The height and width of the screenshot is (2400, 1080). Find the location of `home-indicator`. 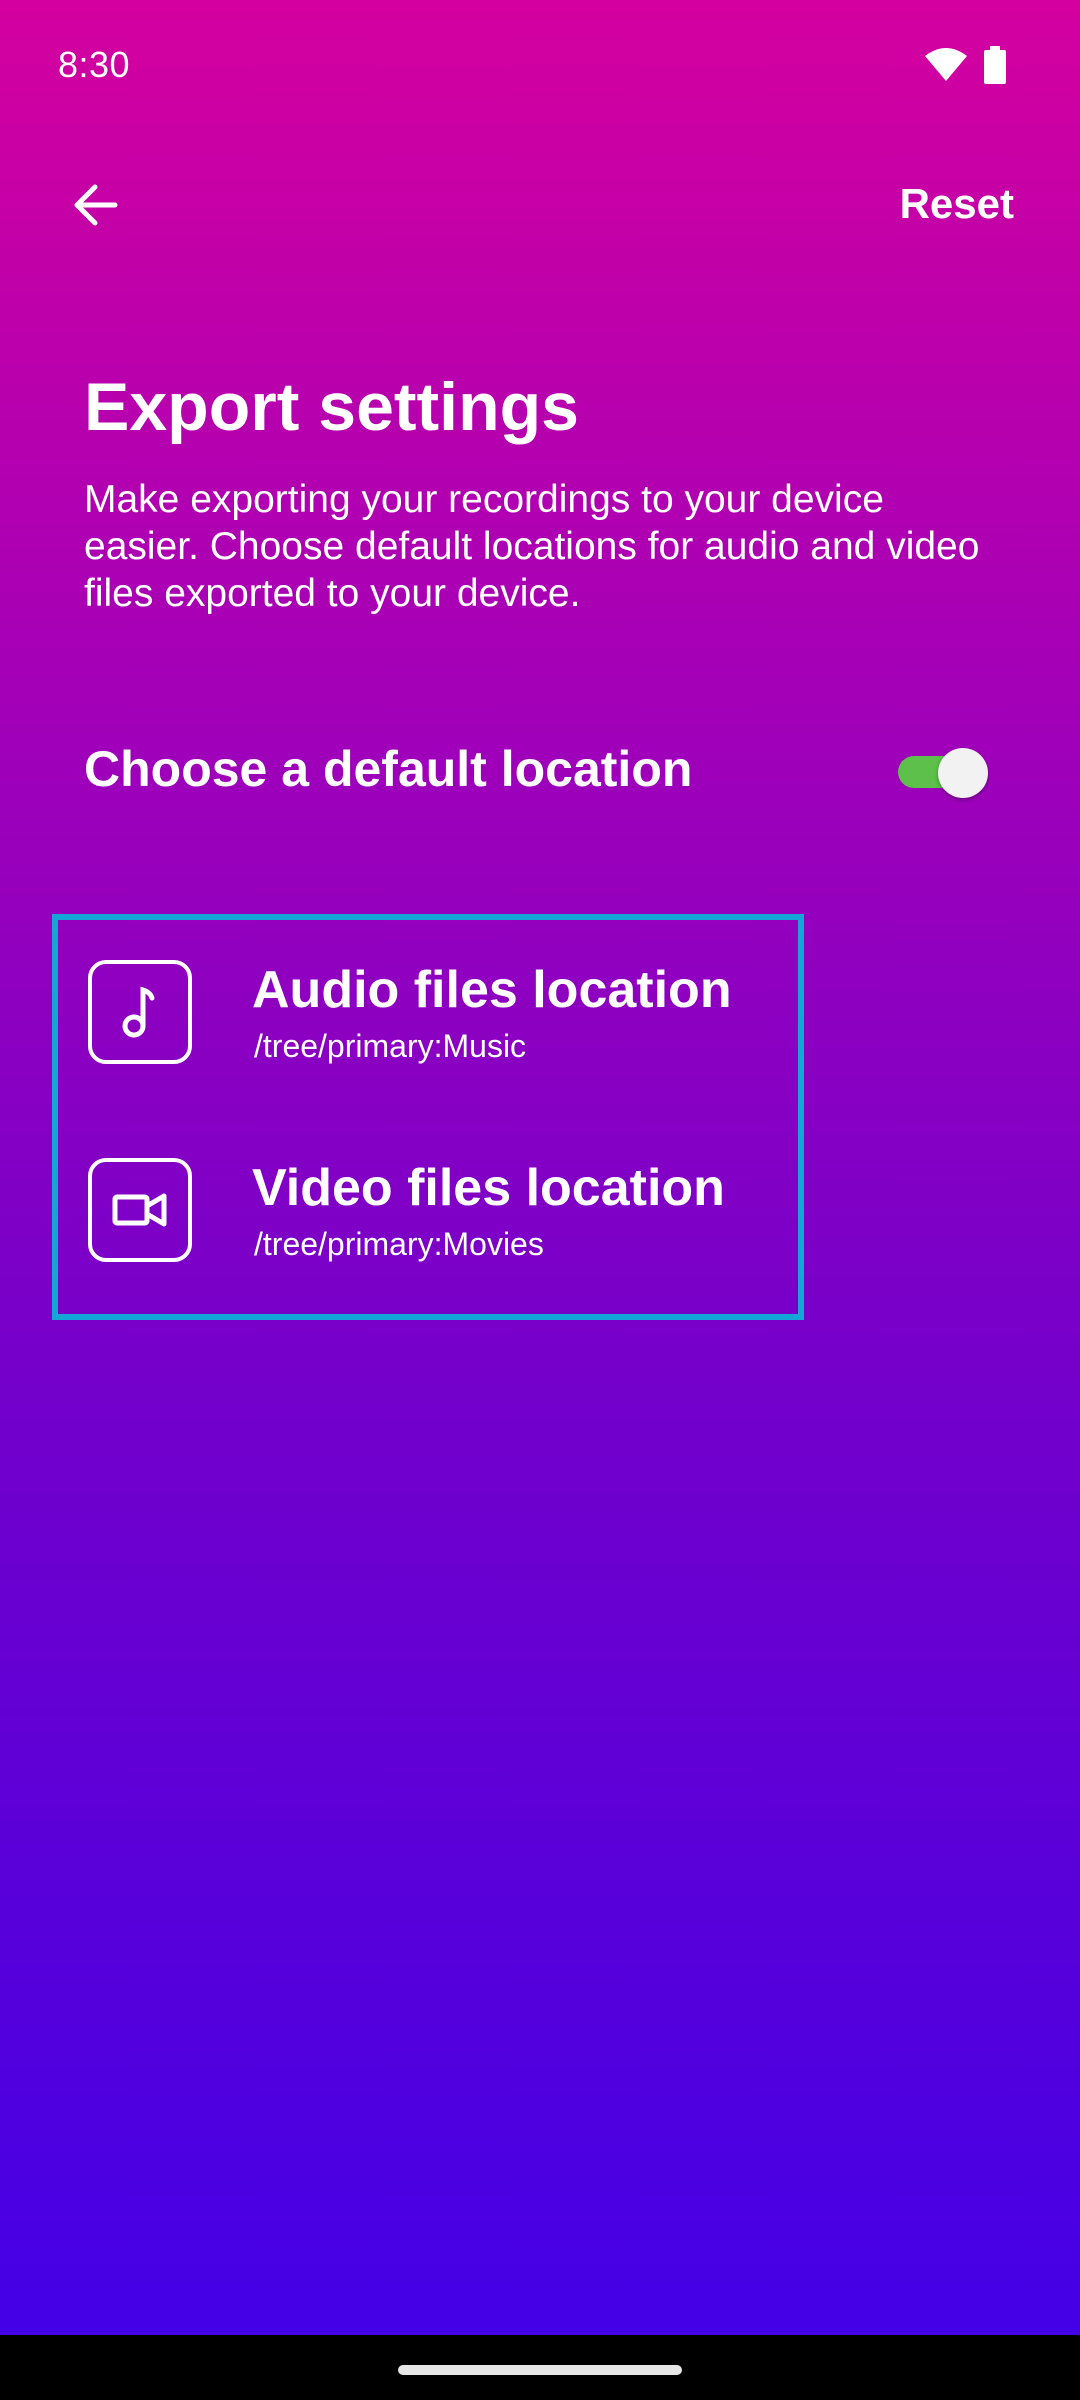

home-indicator is located at coordinates (540, 2370).